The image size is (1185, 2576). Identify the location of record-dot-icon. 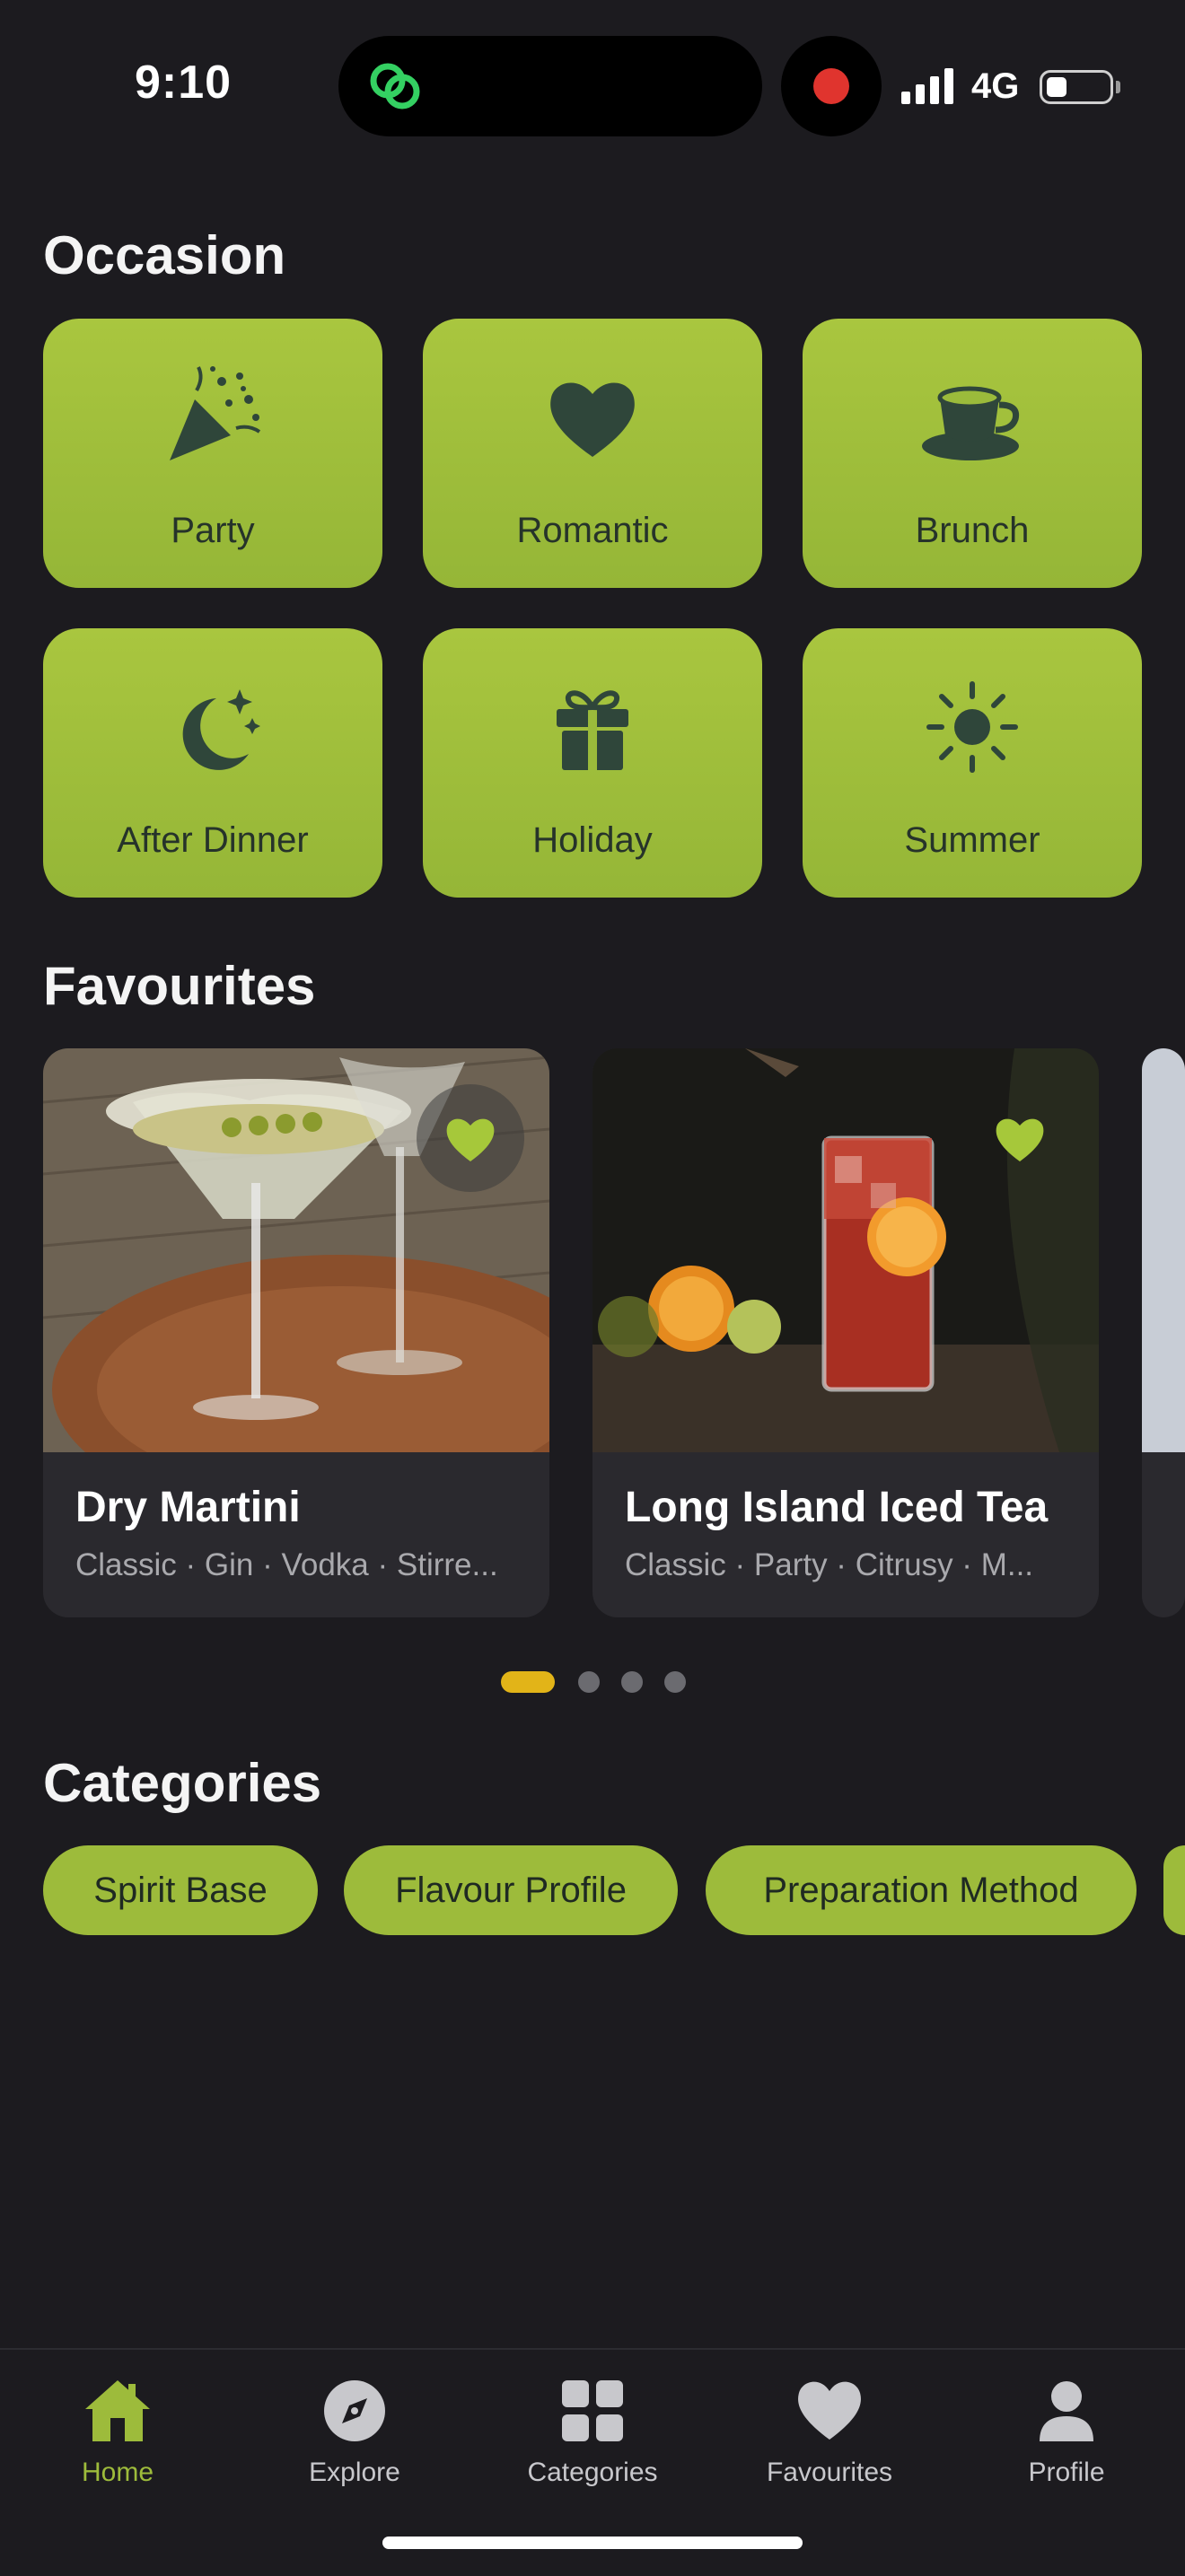
(831, 86).